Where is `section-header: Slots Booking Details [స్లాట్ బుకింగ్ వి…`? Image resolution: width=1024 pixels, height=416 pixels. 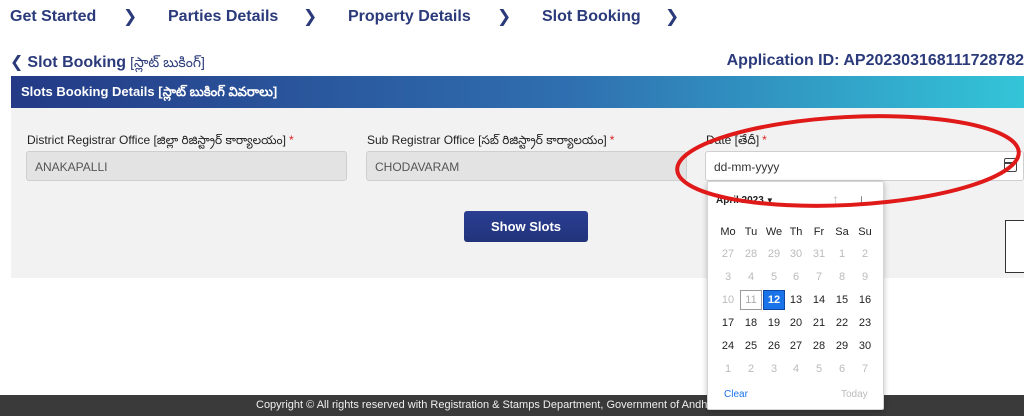
section-header: Slots Booking Details [స్లాట్ బుకింగ్ వి… is located at coordinates (517, 92).